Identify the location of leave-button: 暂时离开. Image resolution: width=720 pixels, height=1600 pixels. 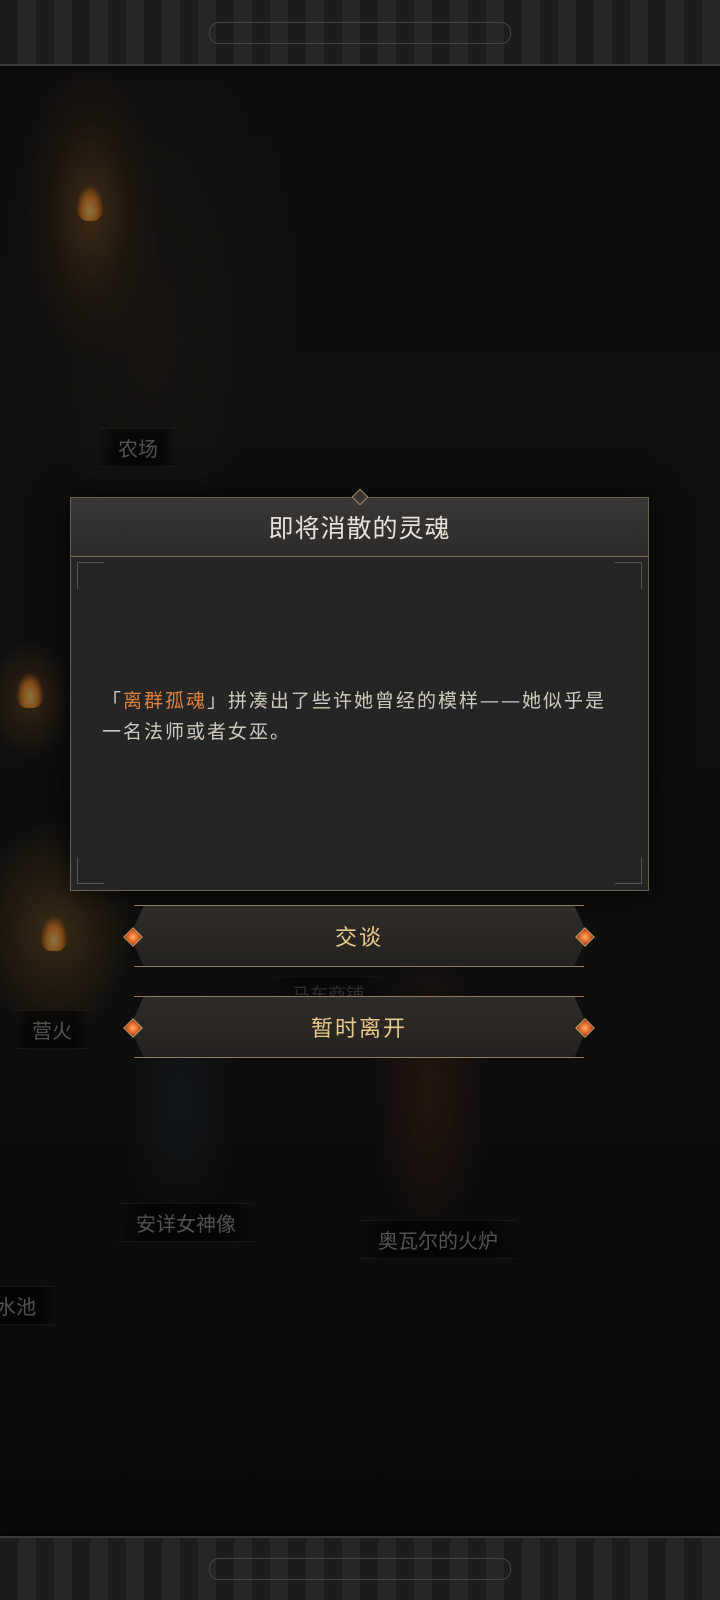
(359, 1027).